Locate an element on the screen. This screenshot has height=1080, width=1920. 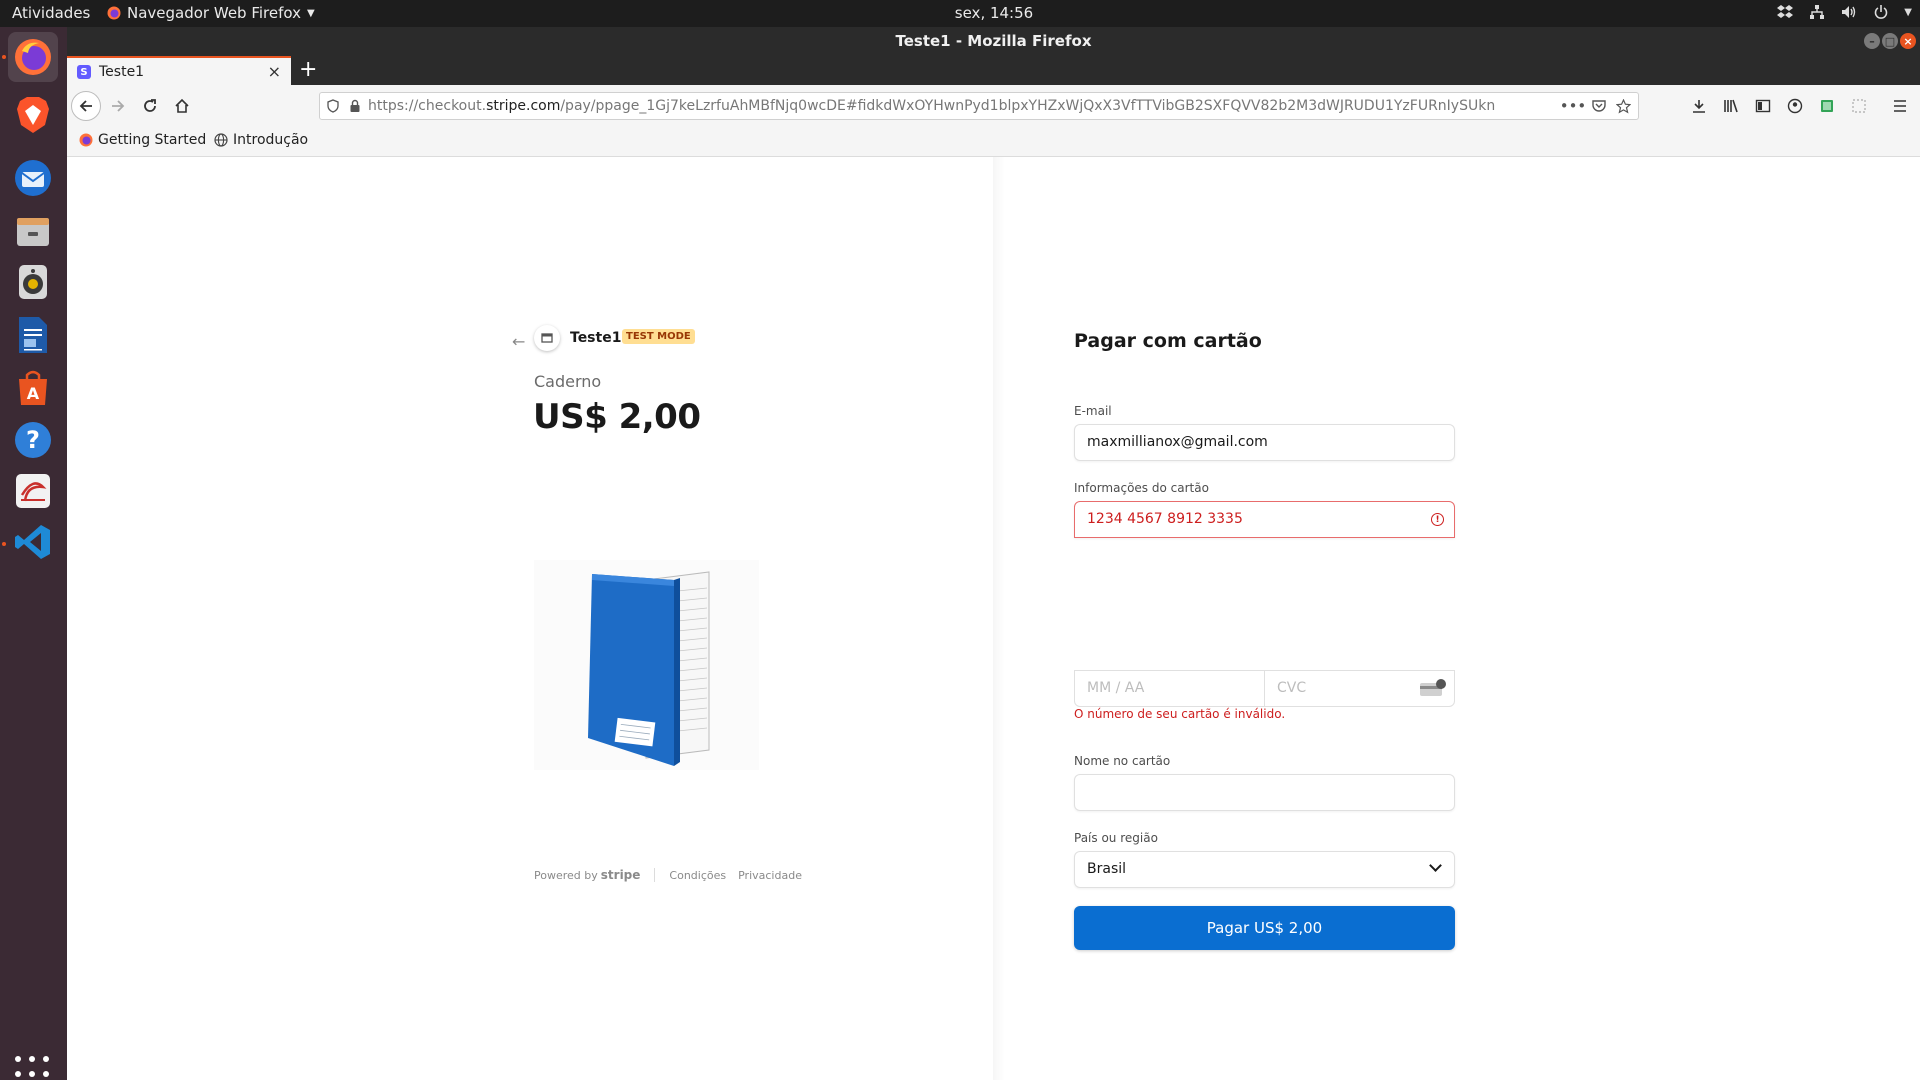
pay-button-label: Pagar US$ 2,00 is located at coordinates (1264, 928).